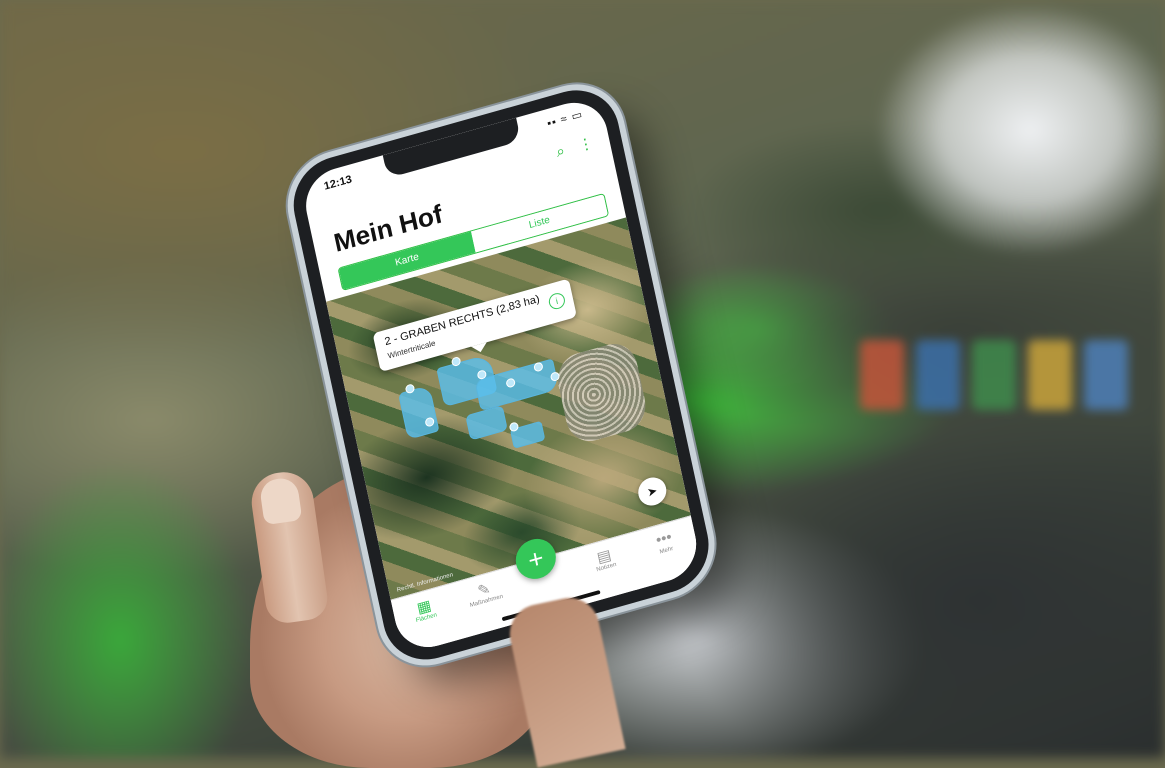 This screenshot has width=1165, height=768. Describe the element at coordinates (561, 151) in the screenshot. I see `search-icon: ⌕` at that location.